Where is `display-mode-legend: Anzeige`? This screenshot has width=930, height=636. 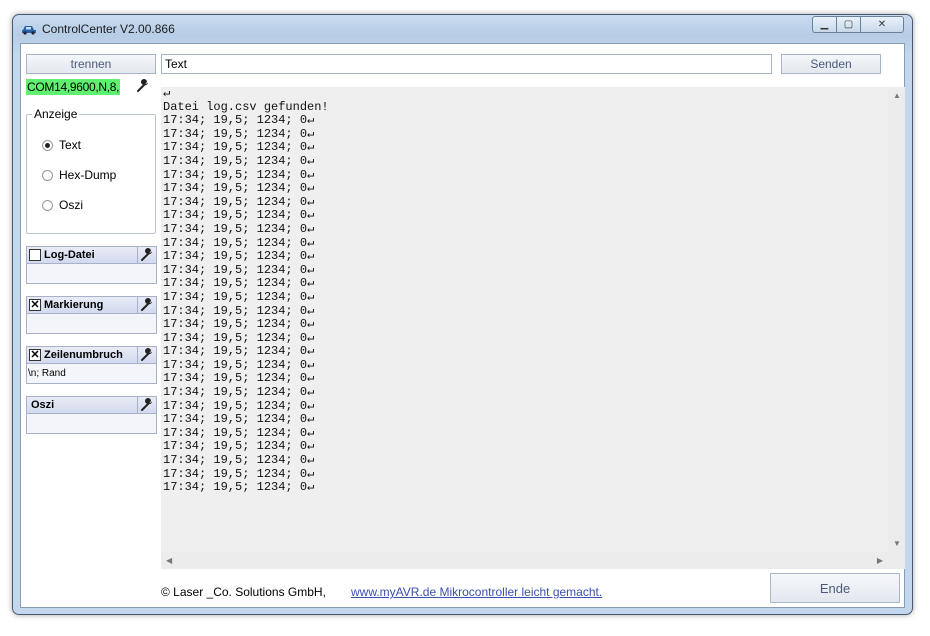 display-mode-legend: Anzeige is located at coordinates (56, 114).